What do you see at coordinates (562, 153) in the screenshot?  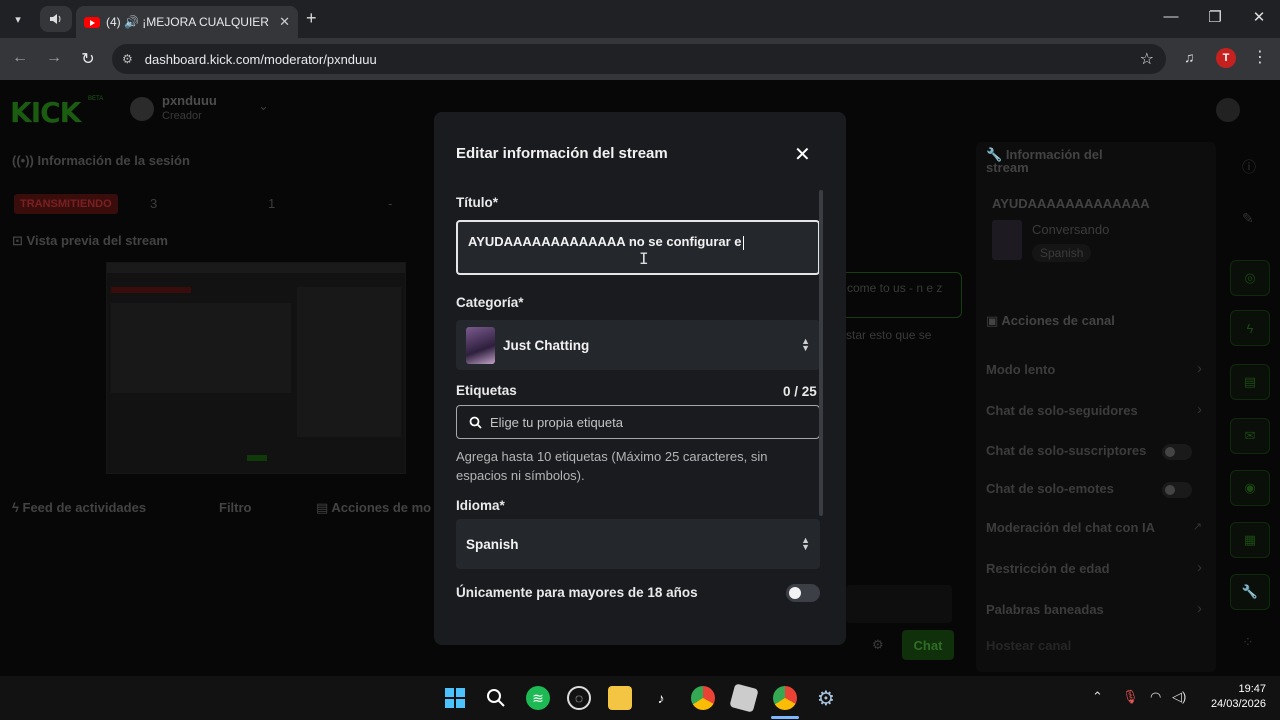 I see `modal-title: Editar información del stream` at bounding box center [562, 153].